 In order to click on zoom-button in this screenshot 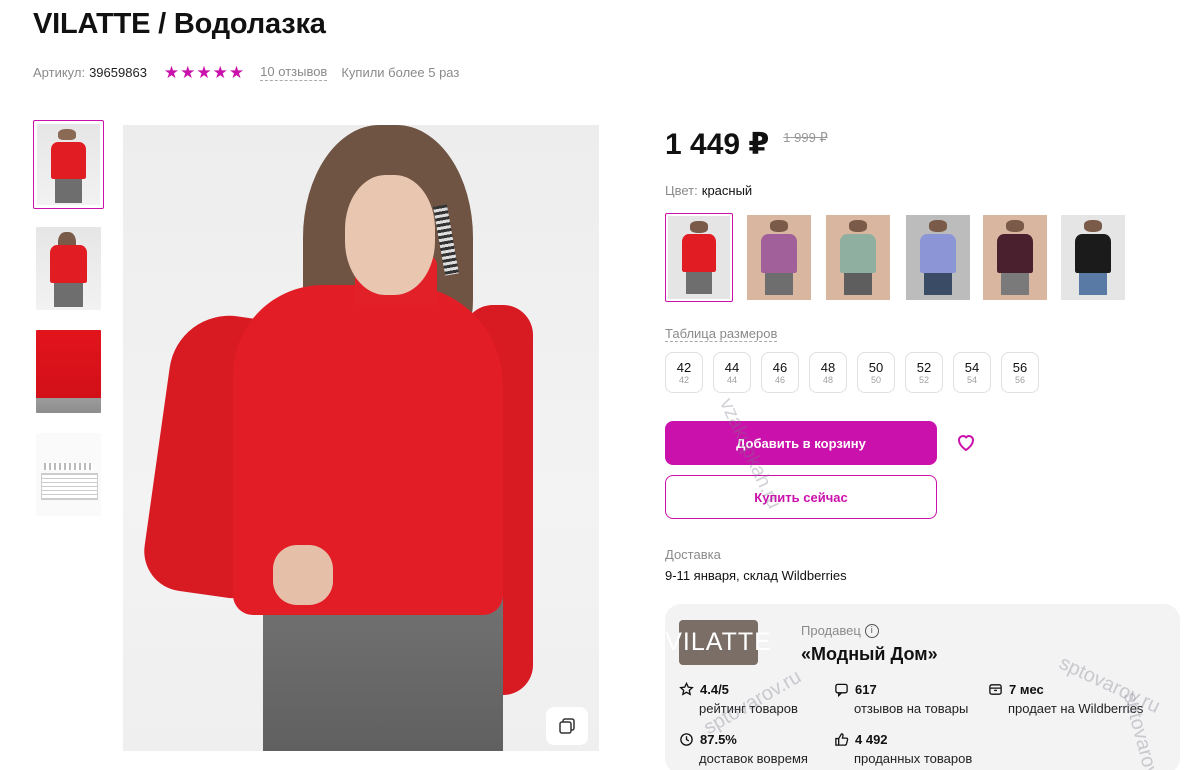, I will do `click(567, 726)`.